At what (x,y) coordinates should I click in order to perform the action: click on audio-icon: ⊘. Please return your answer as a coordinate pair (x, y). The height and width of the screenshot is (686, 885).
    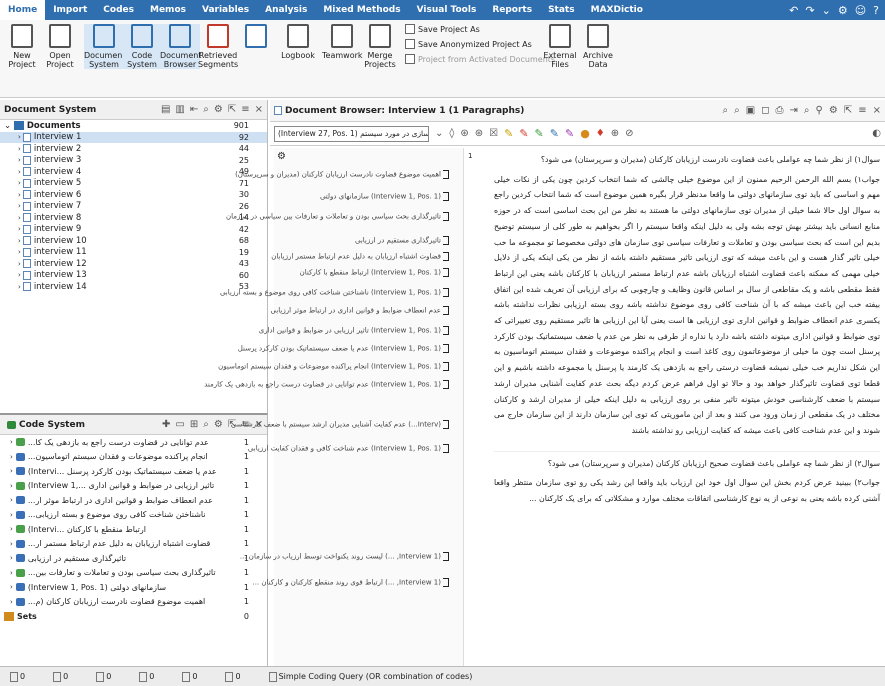
    Looking at the image, I should click on (629, 133).